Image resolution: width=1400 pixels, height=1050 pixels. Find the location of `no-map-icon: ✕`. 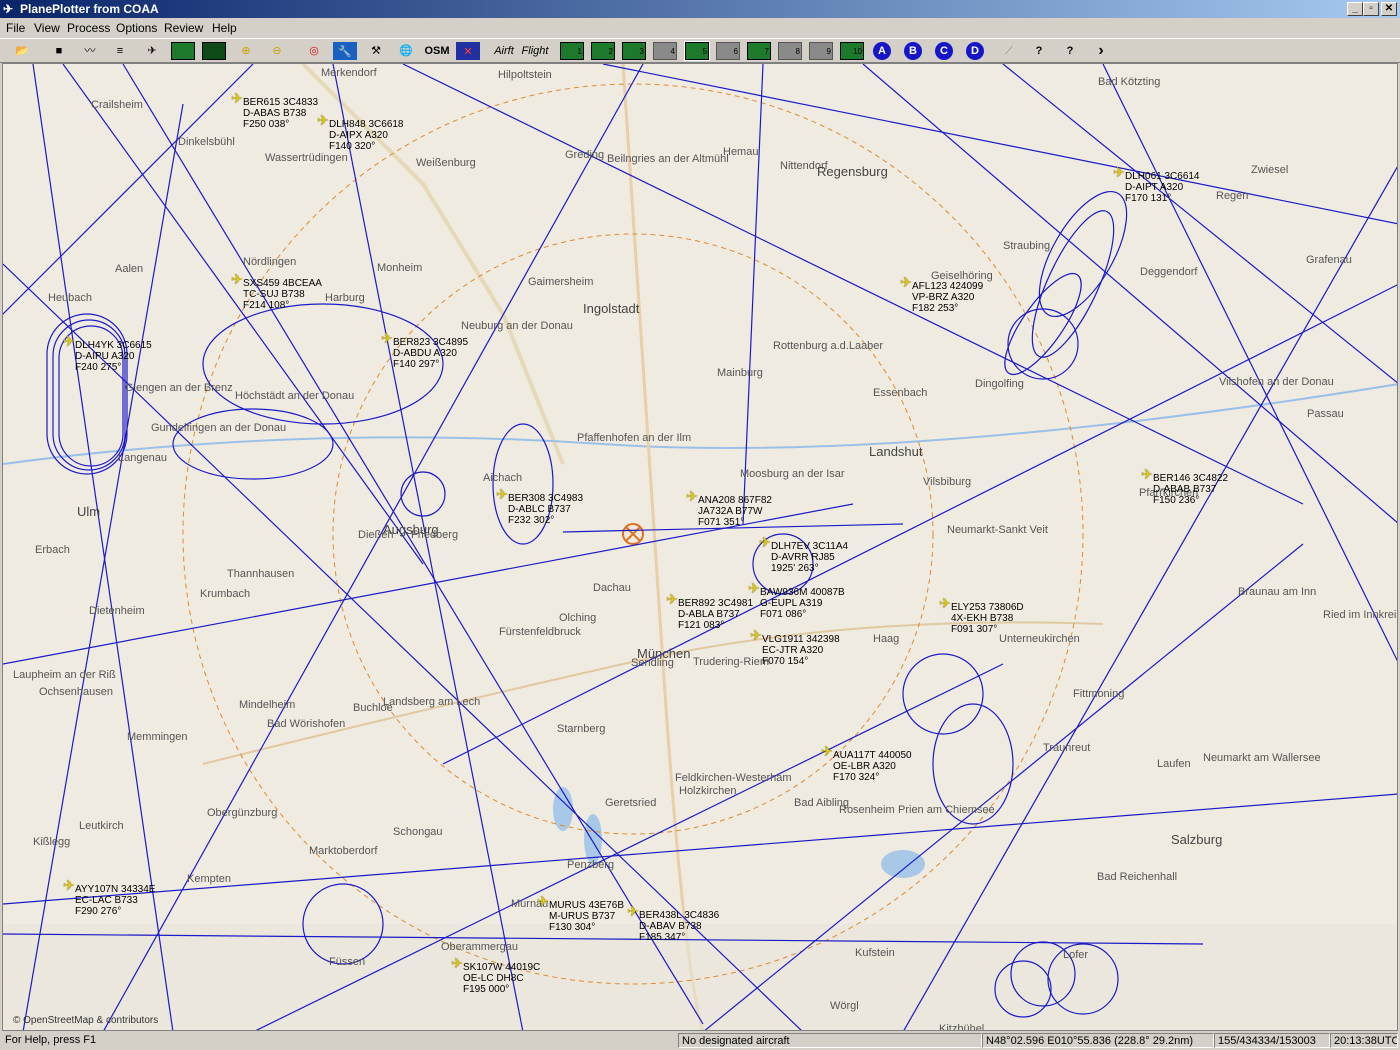

no-map-icon: ✕ is located at coordinates (468, 51).